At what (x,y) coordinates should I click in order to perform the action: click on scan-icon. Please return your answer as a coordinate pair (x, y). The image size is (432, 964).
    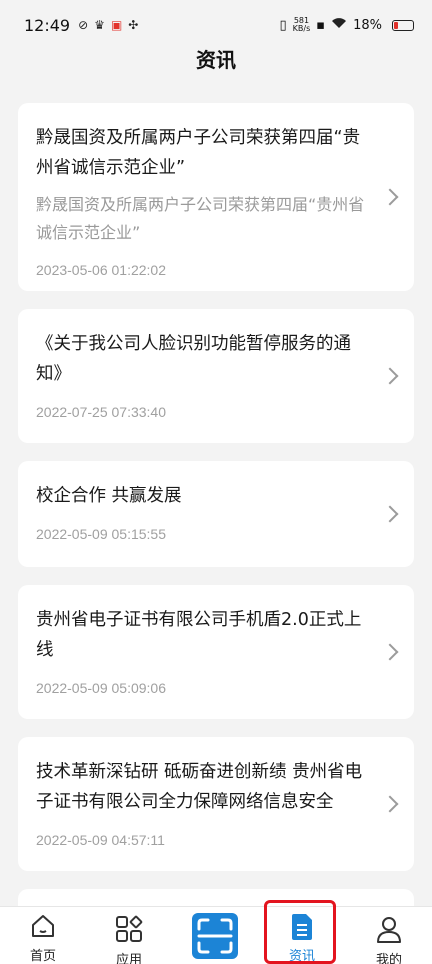
    Looking at the image, I should click on (215, 936).